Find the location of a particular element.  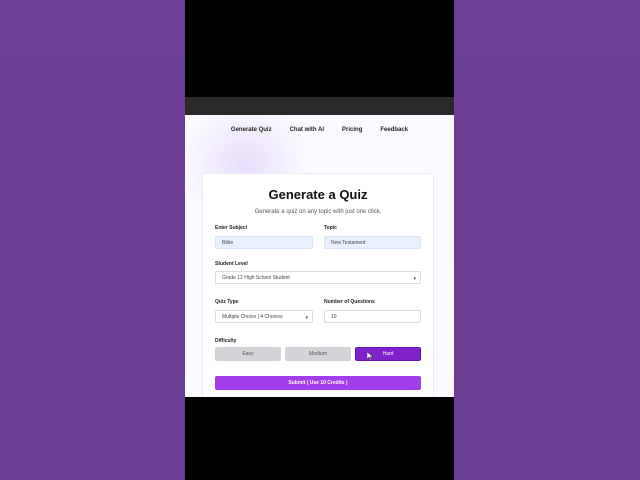

submit-button: Submit ( Use 10 Credits ) is located at coordinates (318, 383).